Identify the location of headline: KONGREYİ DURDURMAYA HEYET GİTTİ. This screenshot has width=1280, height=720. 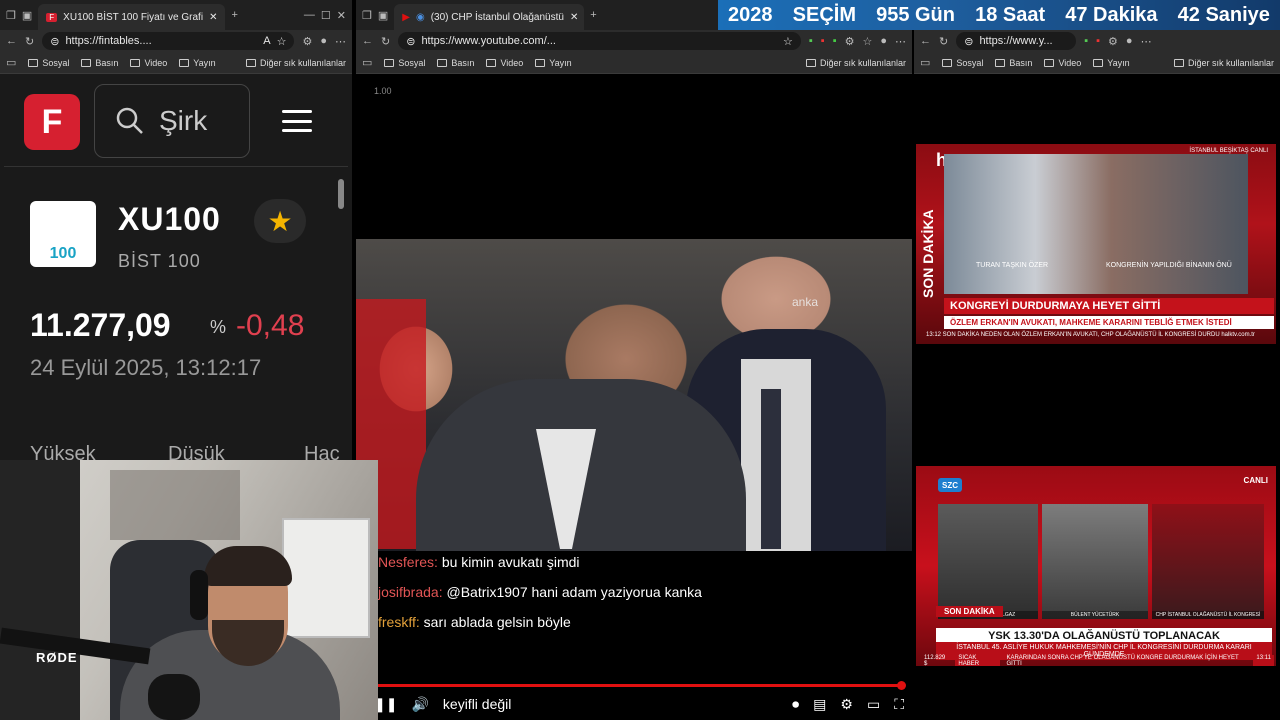
(1109, 306).